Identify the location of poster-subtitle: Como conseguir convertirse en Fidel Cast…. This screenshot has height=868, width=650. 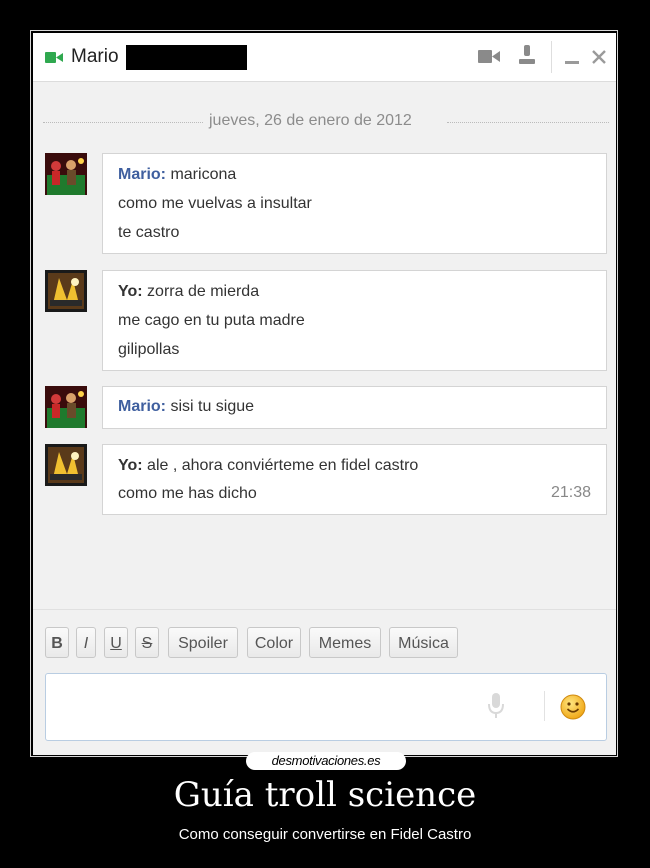
(325, 834).